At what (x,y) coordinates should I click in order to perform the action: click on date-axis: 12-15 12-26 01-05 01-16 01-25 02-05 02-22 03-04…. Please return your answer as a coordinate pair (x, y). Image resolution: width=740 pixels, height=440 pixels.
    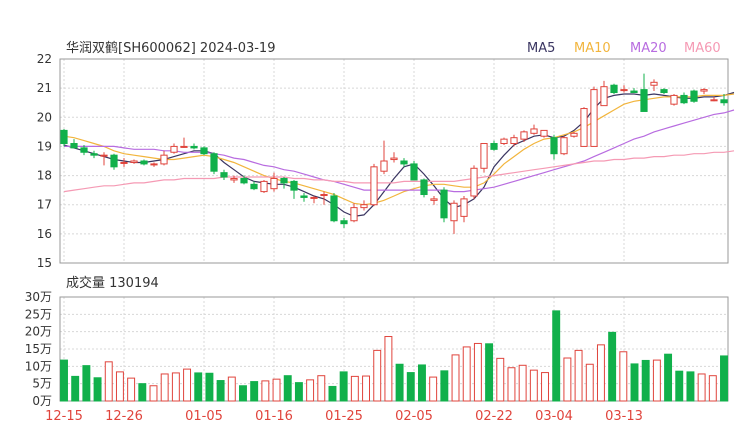
    Looking at the image, I should click on (344, 416).